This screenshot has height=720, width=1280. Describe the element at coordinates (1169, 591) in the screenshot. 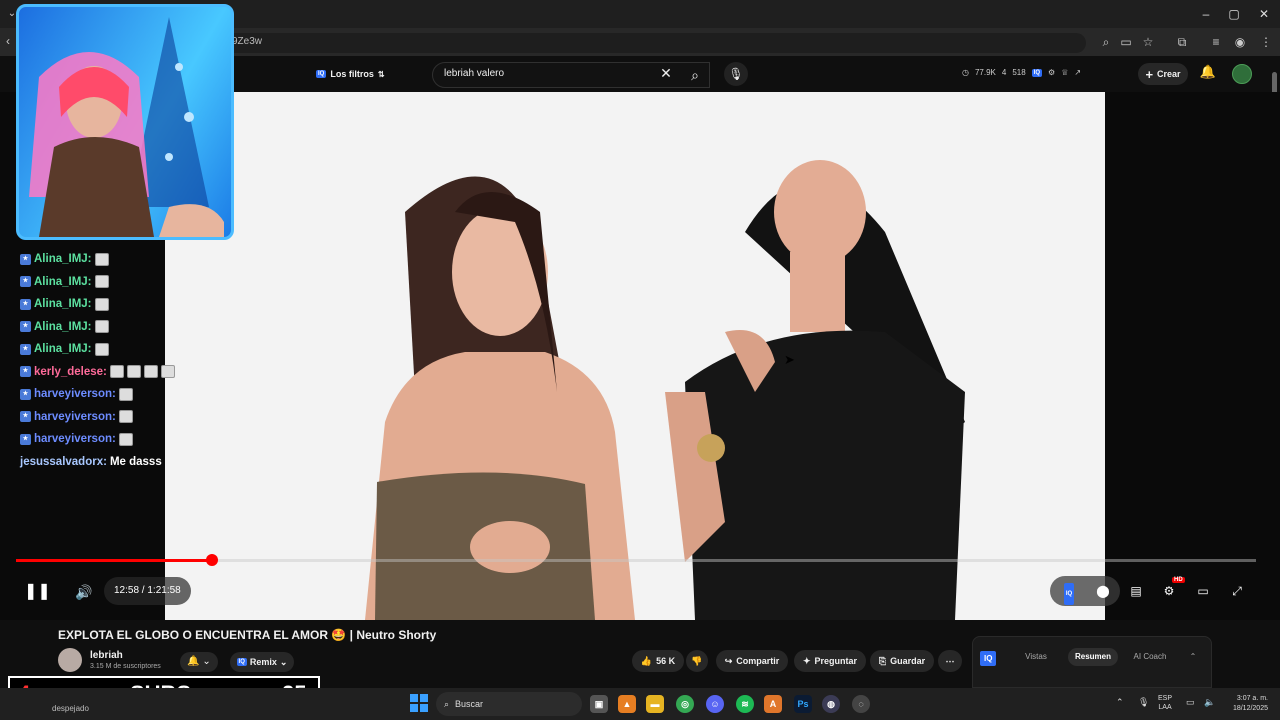

I see `settings-gear-icon: ⚙` at that location.